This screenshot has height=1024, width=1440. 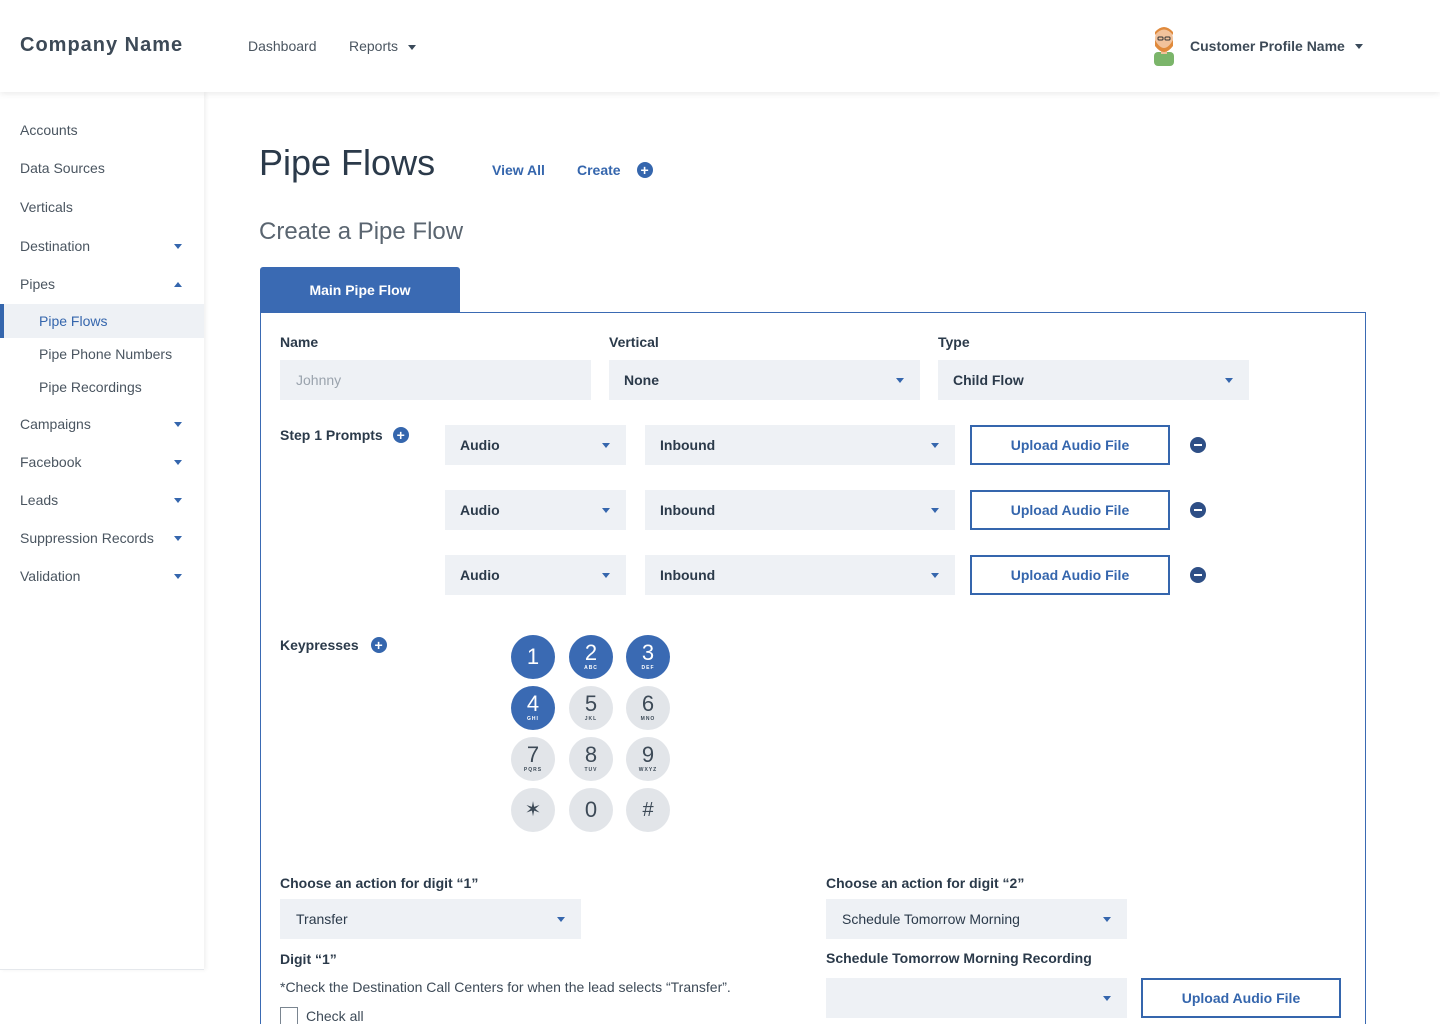 I want to click on keypad-key-9: 9 WXYZ, so click(x=648, y=759).